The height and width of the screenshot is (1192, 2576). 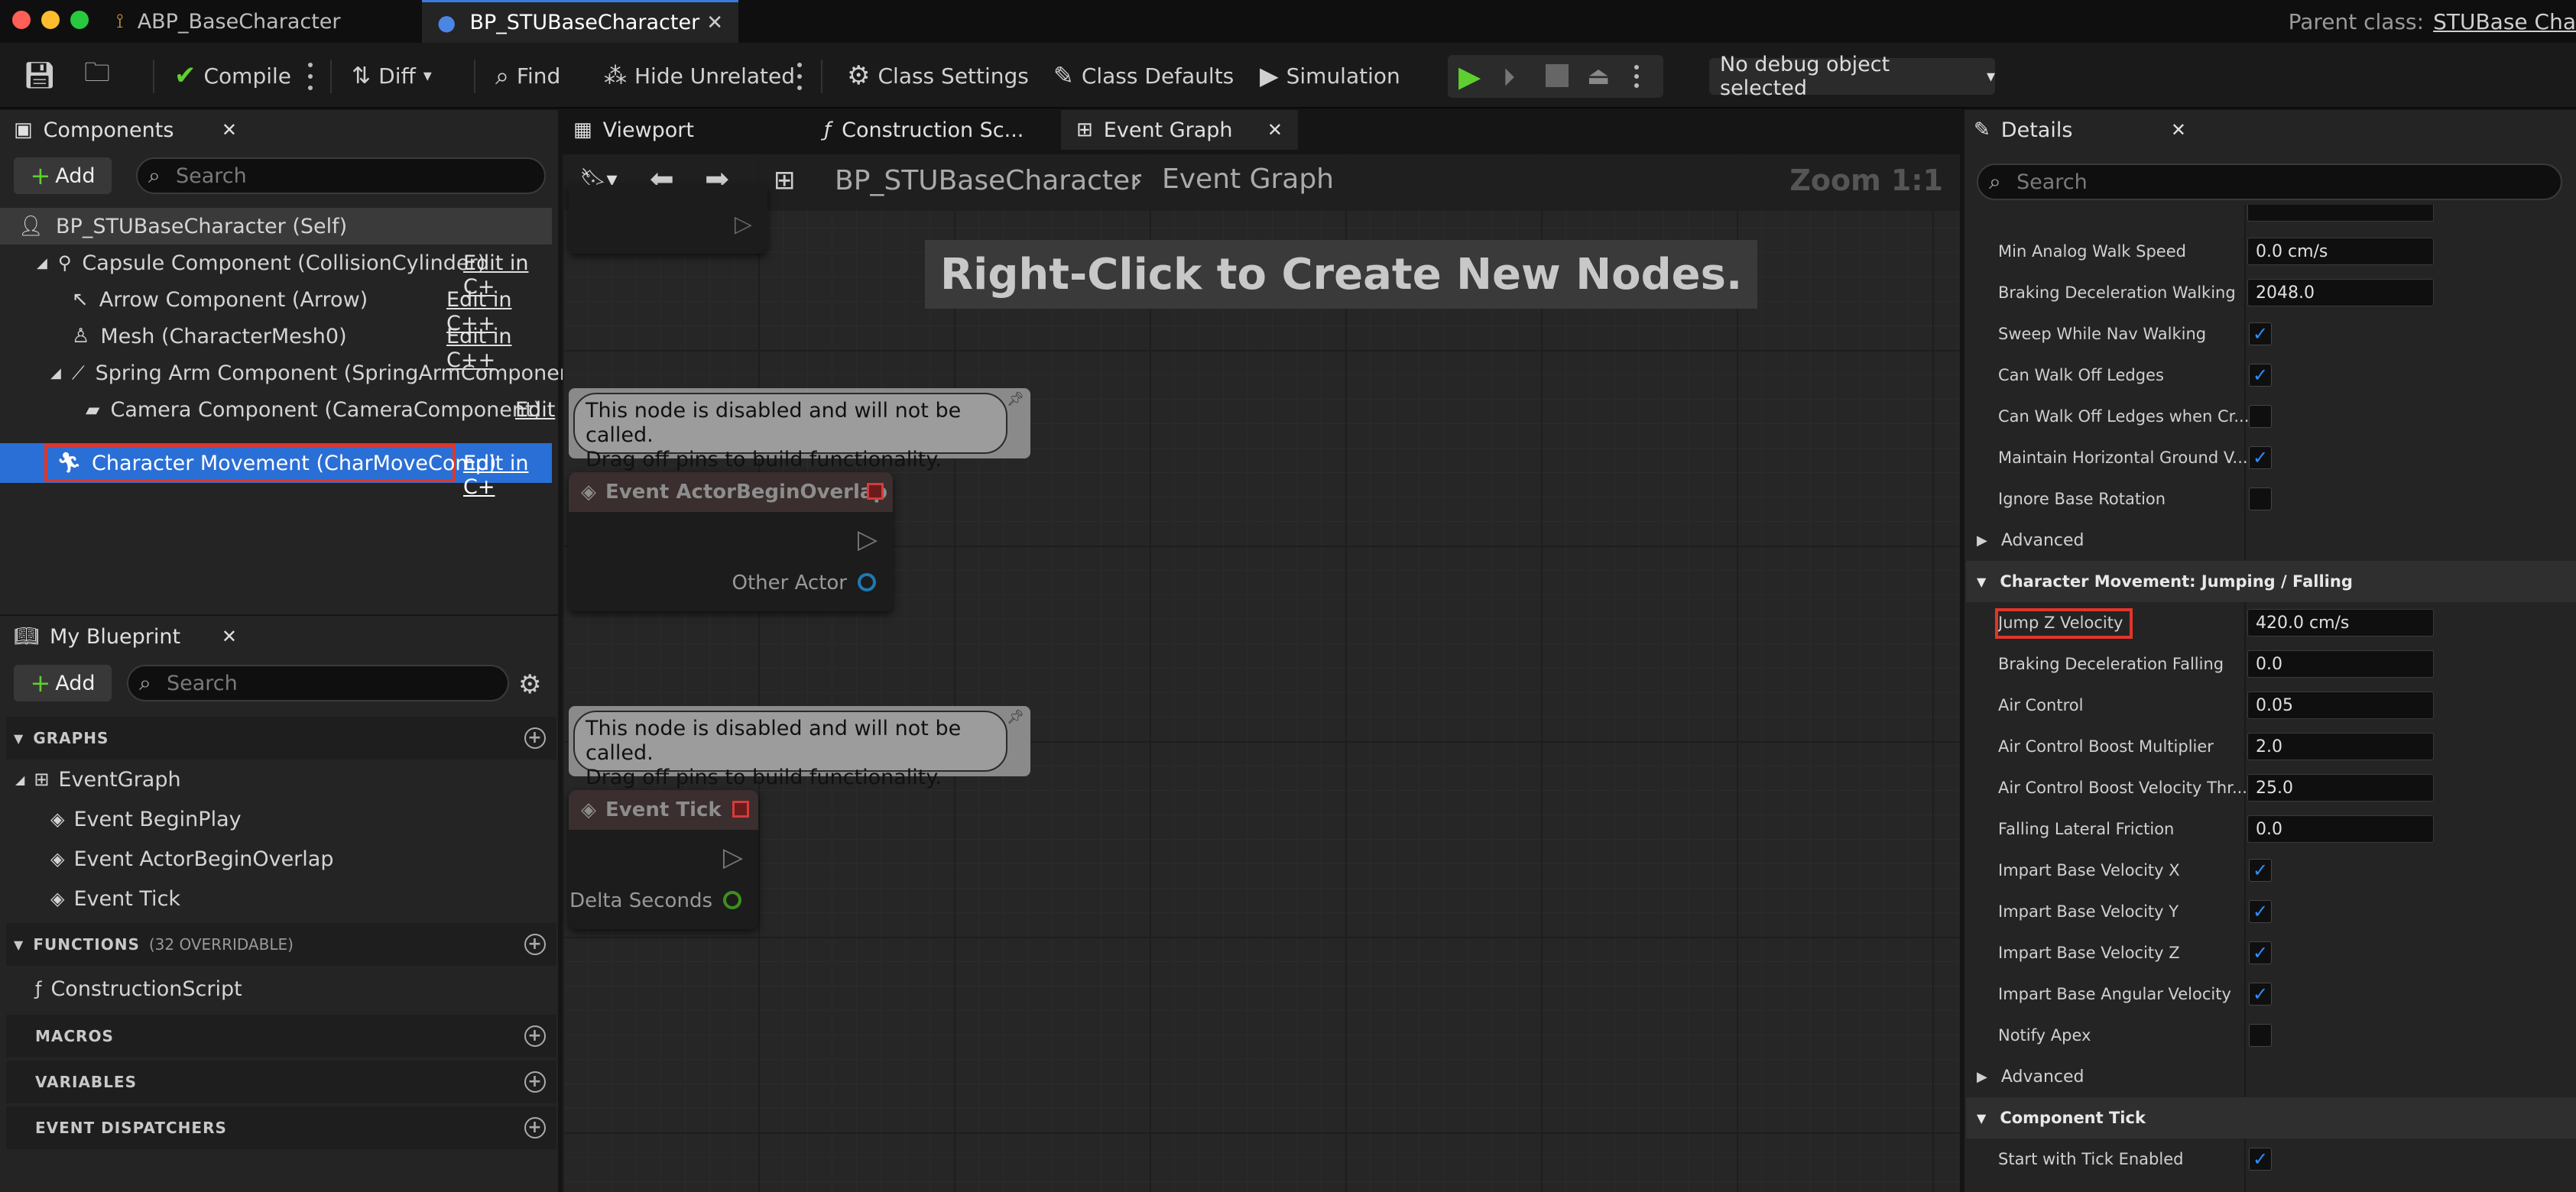 What do you see at coordinates (699, 76) in the screenshot?
I see `hide-unrelated-button: ⁂ Hide Unrelated` at bounding box center [699, 76].